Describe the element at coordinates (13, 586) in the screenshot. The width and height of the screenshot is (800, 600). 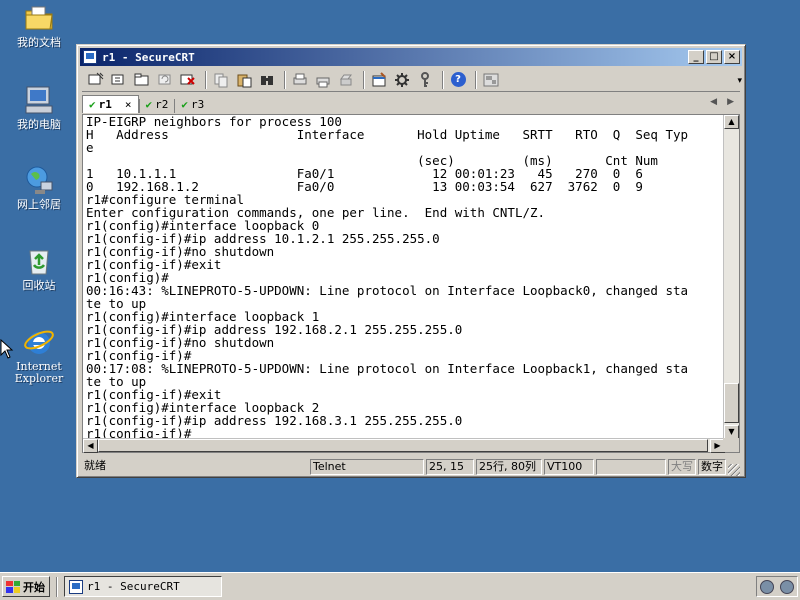
I see `windows-flag-icon` at that location.